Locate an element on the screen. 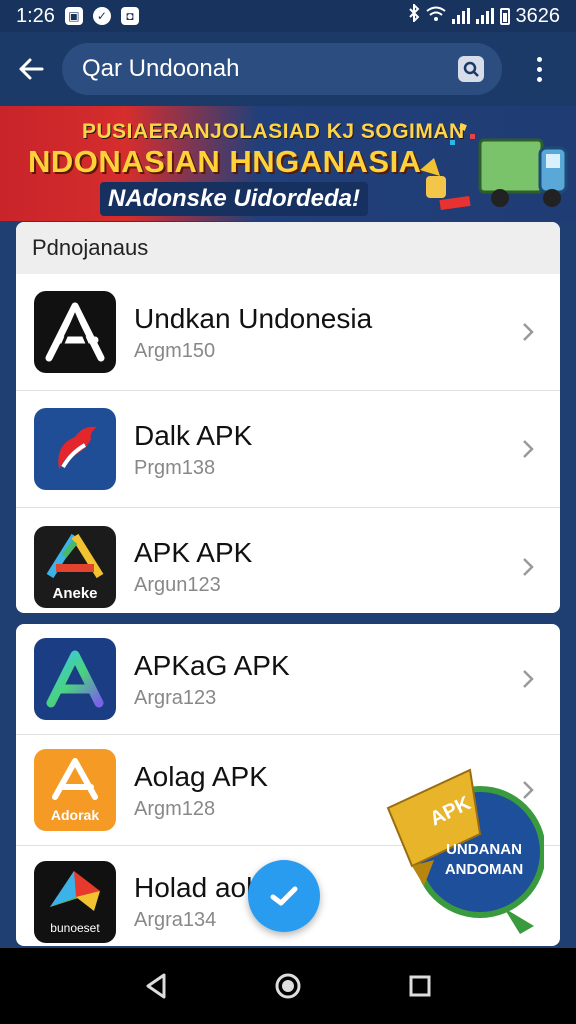 Image resolution: width=576 pixels, height=1024 pixels. list-item: Aneke APK APK Argun123 is located at coordinates (288, 560).